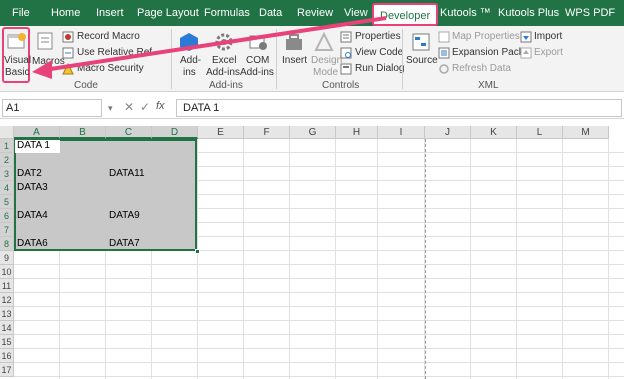  Describe the element at coordinates (127, 173) in the screenshot. I see `cell-c3: DATA11` at that location.